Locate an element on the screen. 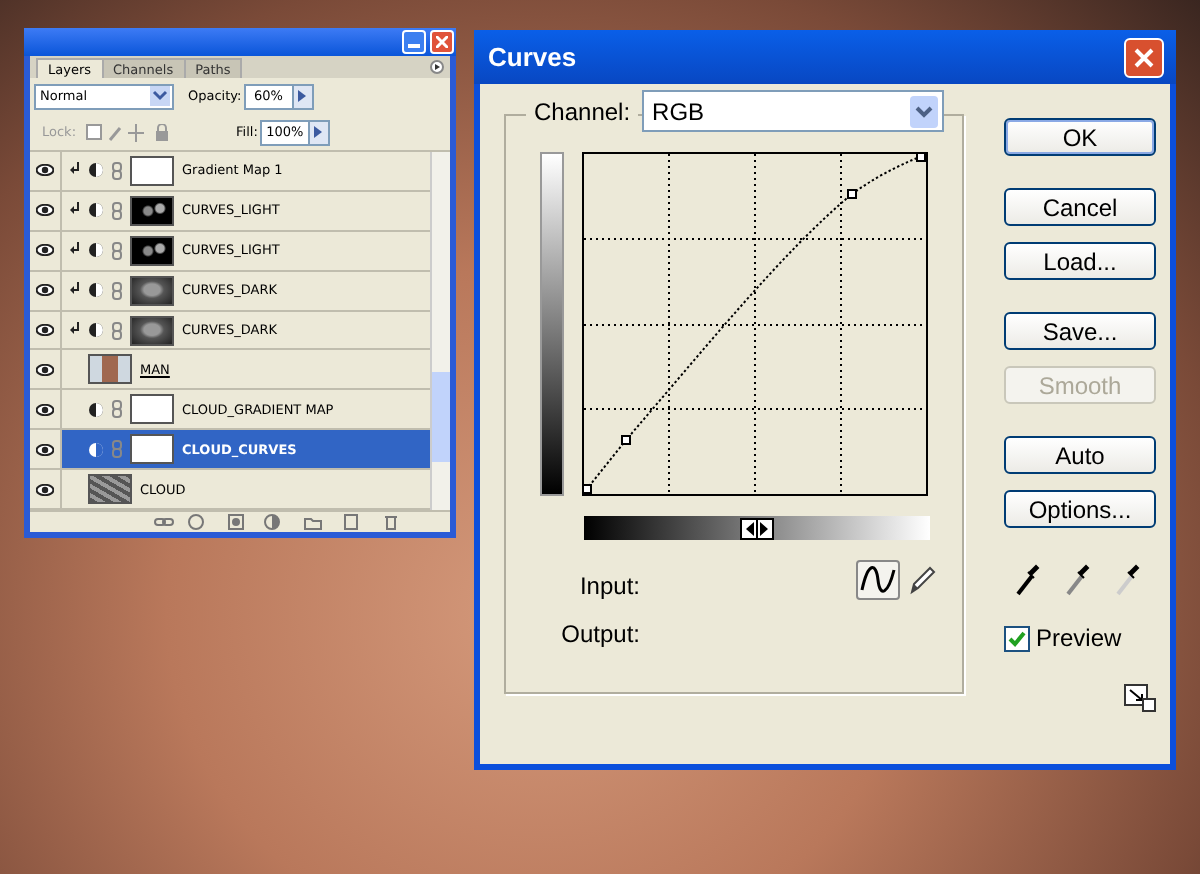  gradient-toggle-icon is located at coordinates (757, 528).